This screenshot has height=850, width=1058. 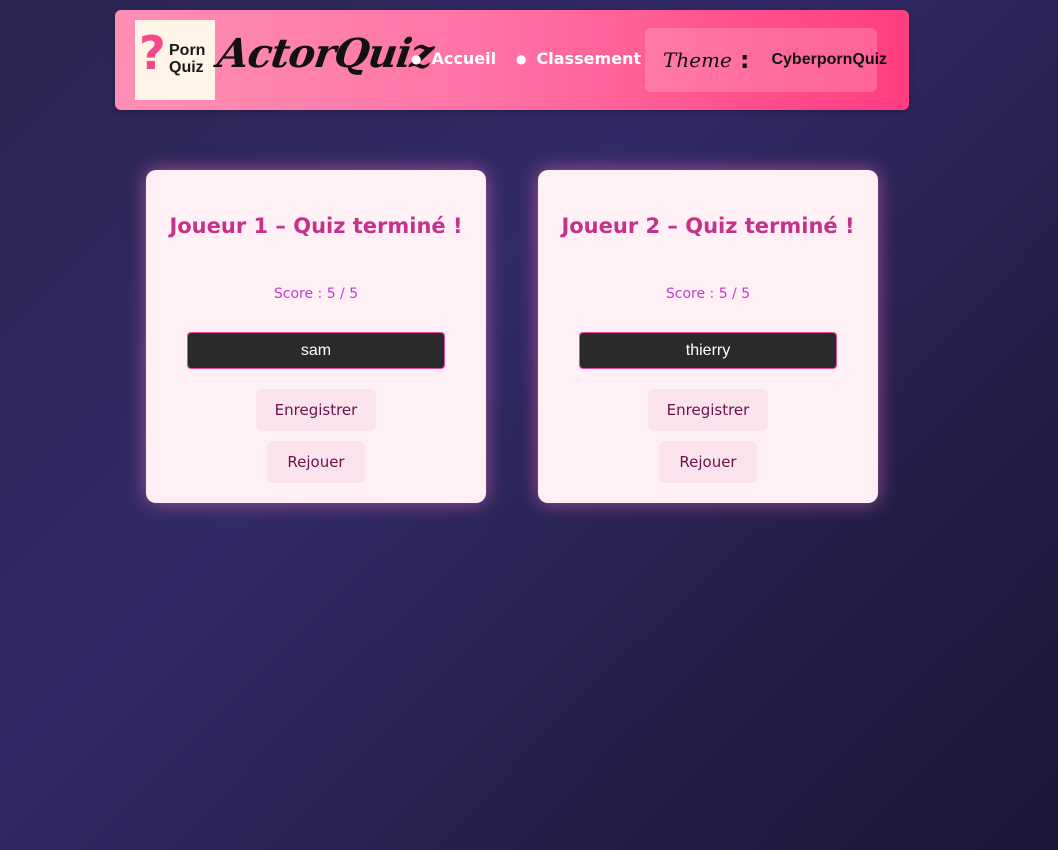 I want to click on main-nav: ● Accueil ● Classement, so click(x=536, y=58).